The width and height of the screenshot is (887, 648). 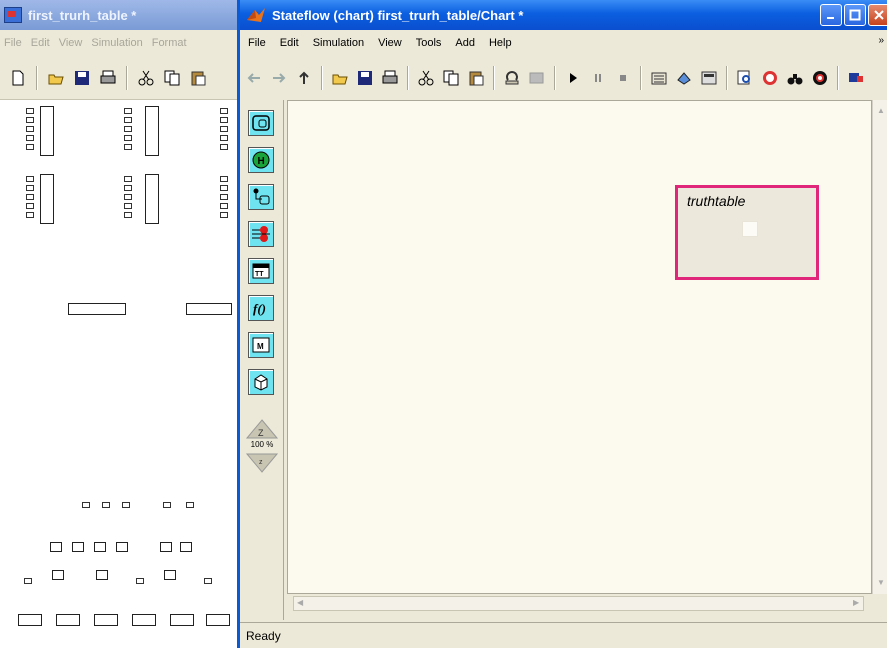 I want to click on target-icon, so click(x=820, y=78).